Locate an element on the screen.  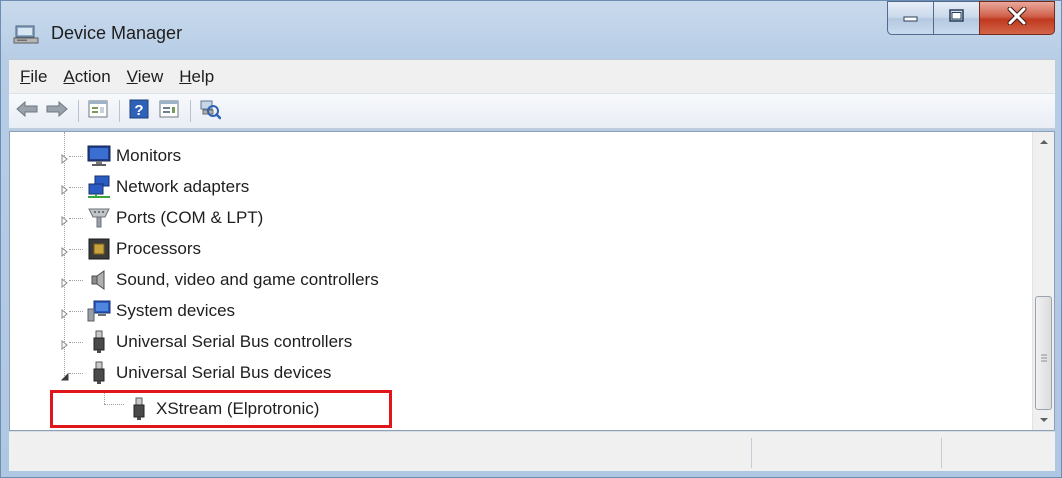
back-arrow-icon is located at coordinates (27, 111).